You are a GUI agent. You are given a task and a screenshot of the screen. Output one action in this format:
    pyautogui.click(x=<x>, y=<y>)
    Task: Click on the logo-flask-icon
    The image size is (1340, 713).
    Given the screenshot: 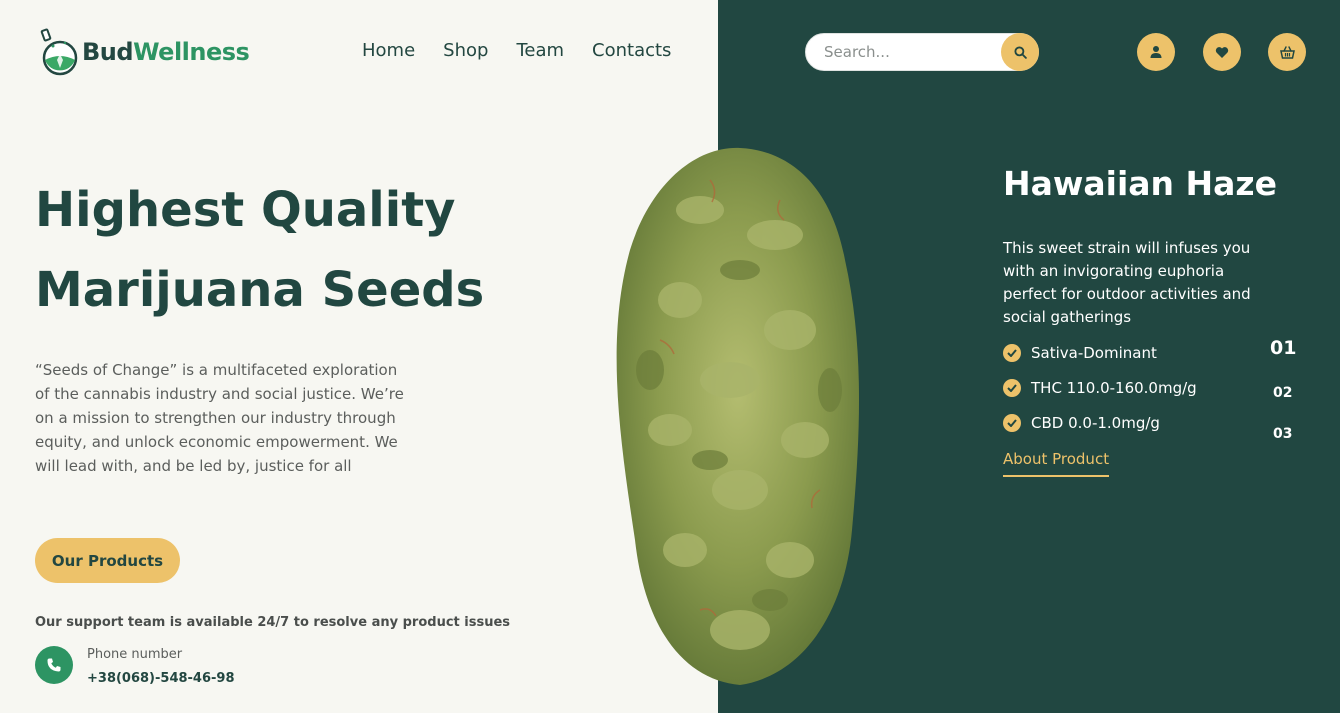 What is the action you would take?
    pyautogui.click(x=58, y=52)
    